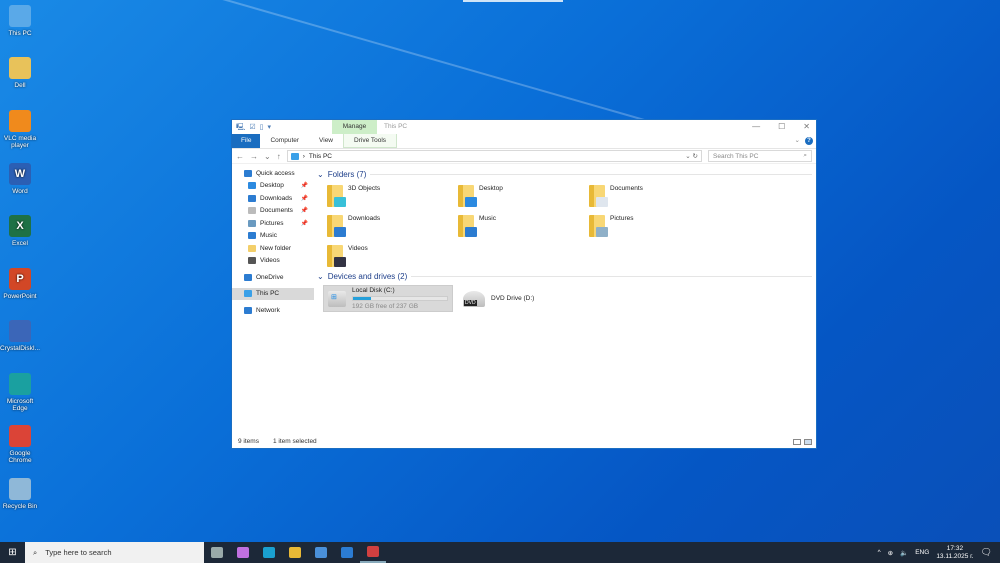 Image resolution: width=1000 pixels, height=563 pixels. I want to click on start-button: ⊞, so click(12, 552).